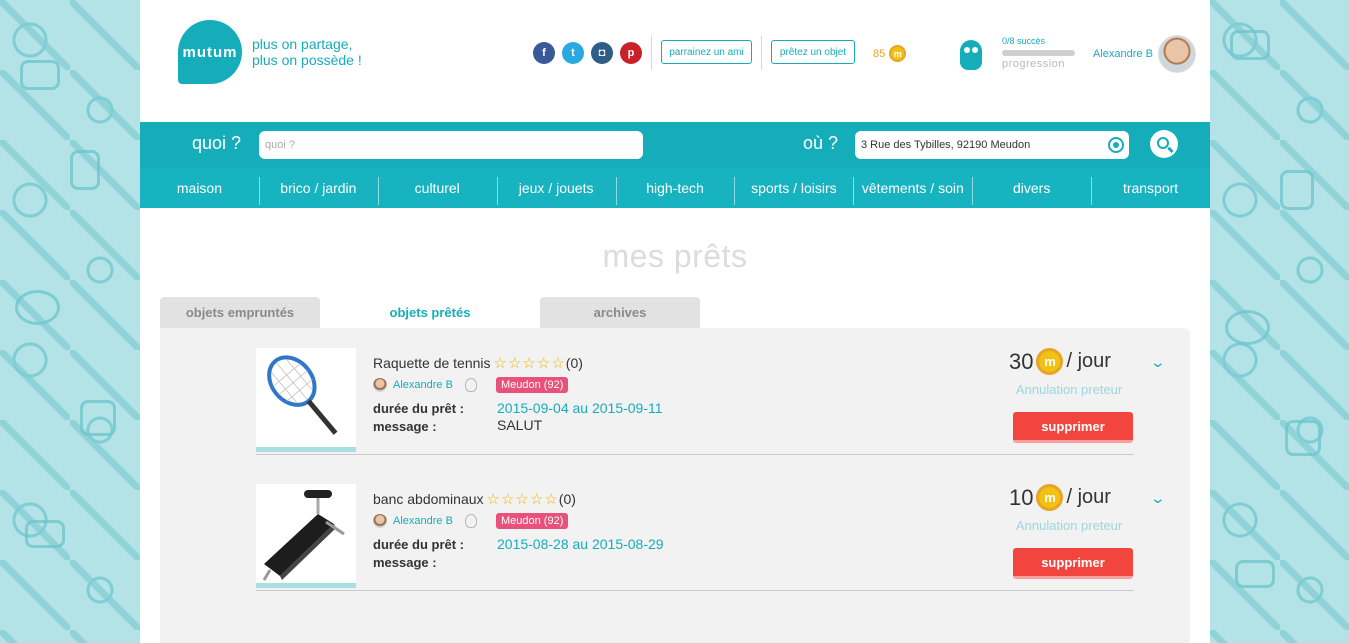 The width and height of the screenshot is (1349, 643). Describe the element at coordinates (432, 363) in the screenshot. I see `item-name: Raquette de tennis` at that location.